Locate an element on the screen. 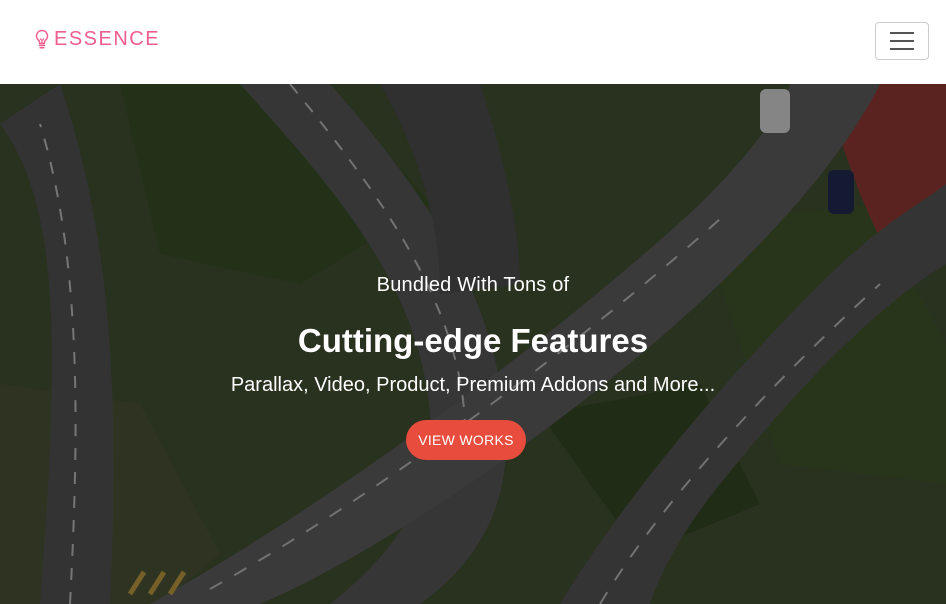 This screenshot has height=604, width=946. navbar-toggle-button is located at coordinates (902, 41).